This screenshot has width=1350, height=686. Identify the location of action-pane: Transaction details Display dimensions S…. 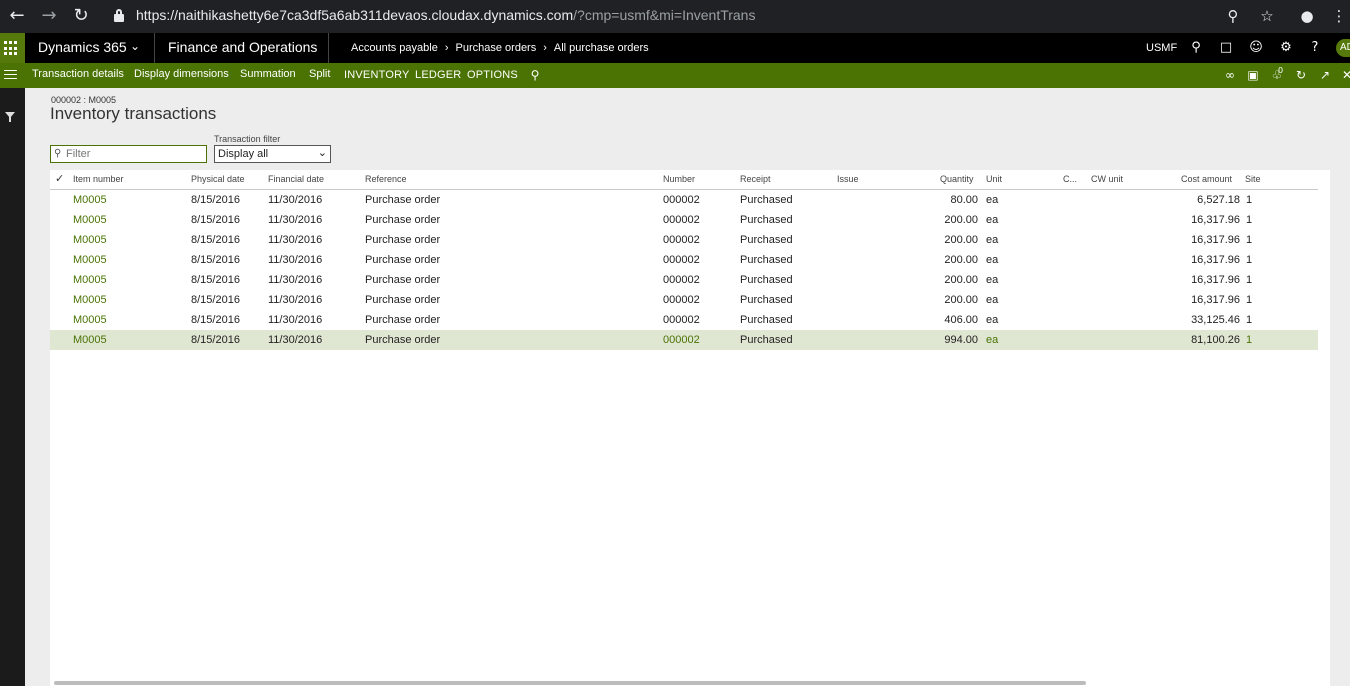
(675, 75).